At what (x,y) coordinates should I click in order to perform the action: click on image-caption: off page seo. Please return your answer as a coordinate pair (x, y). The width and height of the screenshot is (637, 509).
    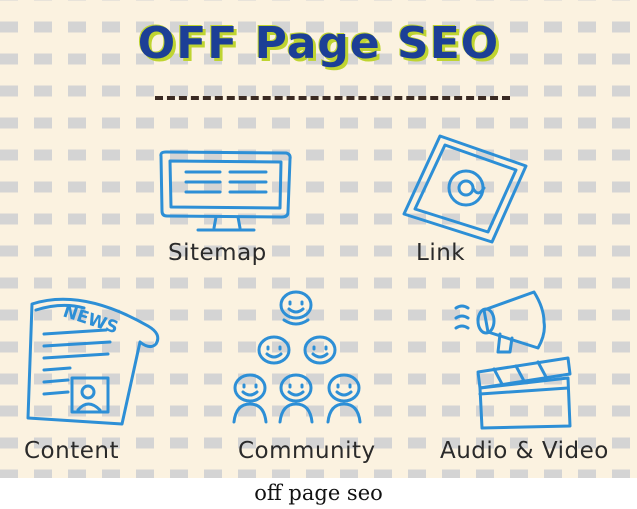
    Looking at the image, I should click on (318, 493).